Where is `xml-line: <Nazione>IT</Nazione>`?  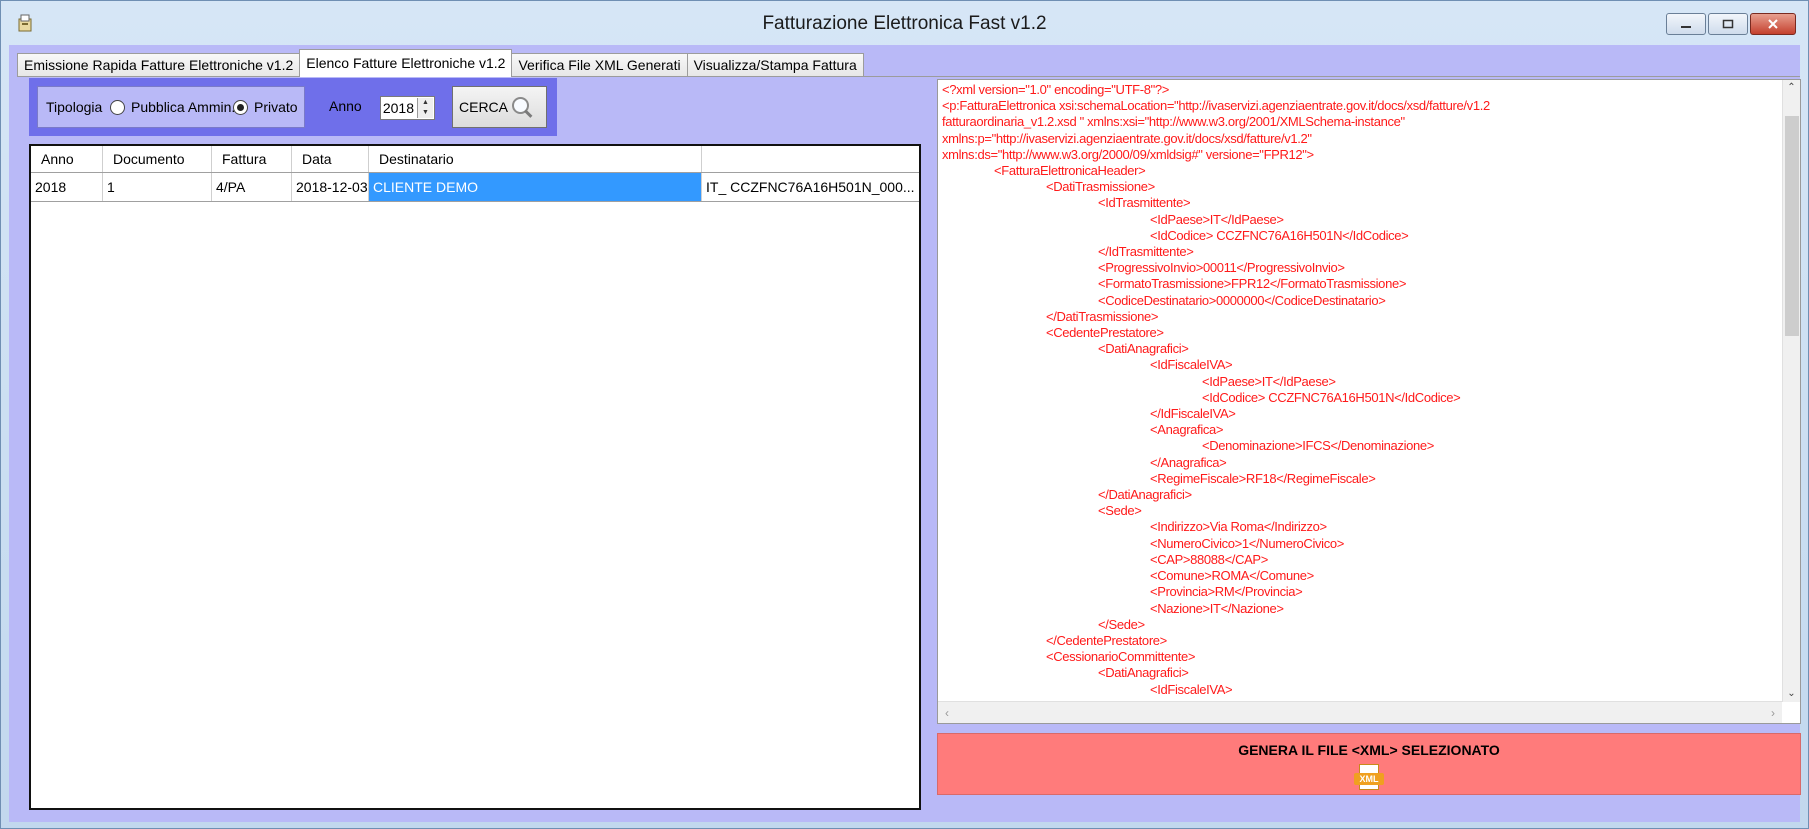
xml-line: <Nazione>IT</Nazione> is located at coordinates (1217, 608).